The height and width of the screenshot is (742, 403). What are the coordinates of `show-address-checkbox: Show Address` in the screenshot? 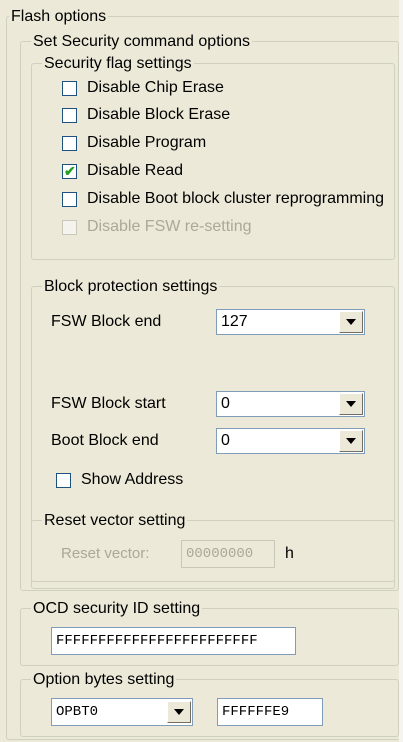 It's located at (119, 480).